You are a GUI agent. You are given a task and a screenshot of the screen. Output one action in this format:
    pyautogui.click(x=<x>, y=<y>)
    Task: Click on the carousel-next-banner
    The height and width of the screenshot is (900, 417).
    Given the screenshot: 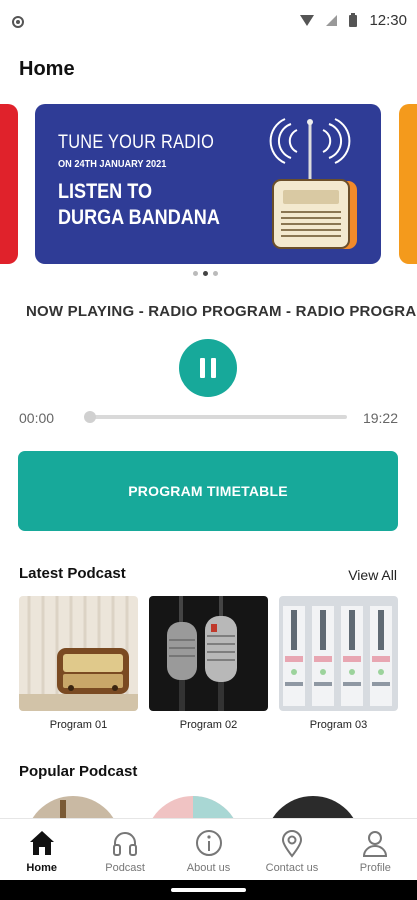 What is the action you would take?
    pyautogui.click(x=408, y=184)
    